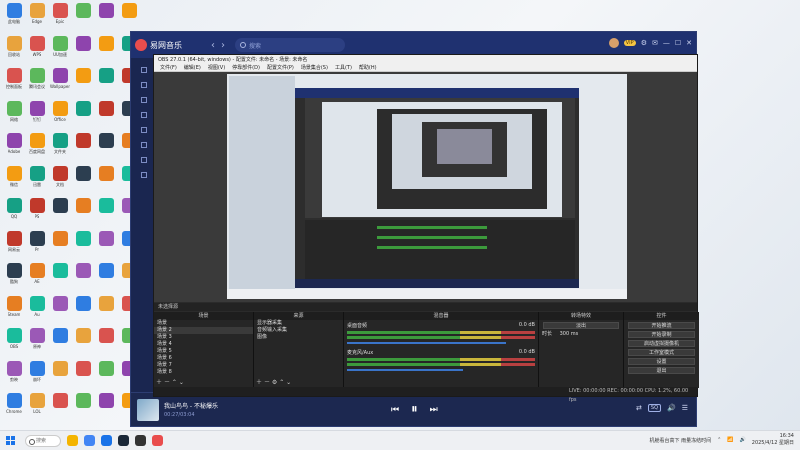 Image resolution: width=800 pixels, height=450 pixels. What do you see at coordinates (157, 440) in the screenshot?
I see `music-taskbar-icon` at bounding box center [157, 440].